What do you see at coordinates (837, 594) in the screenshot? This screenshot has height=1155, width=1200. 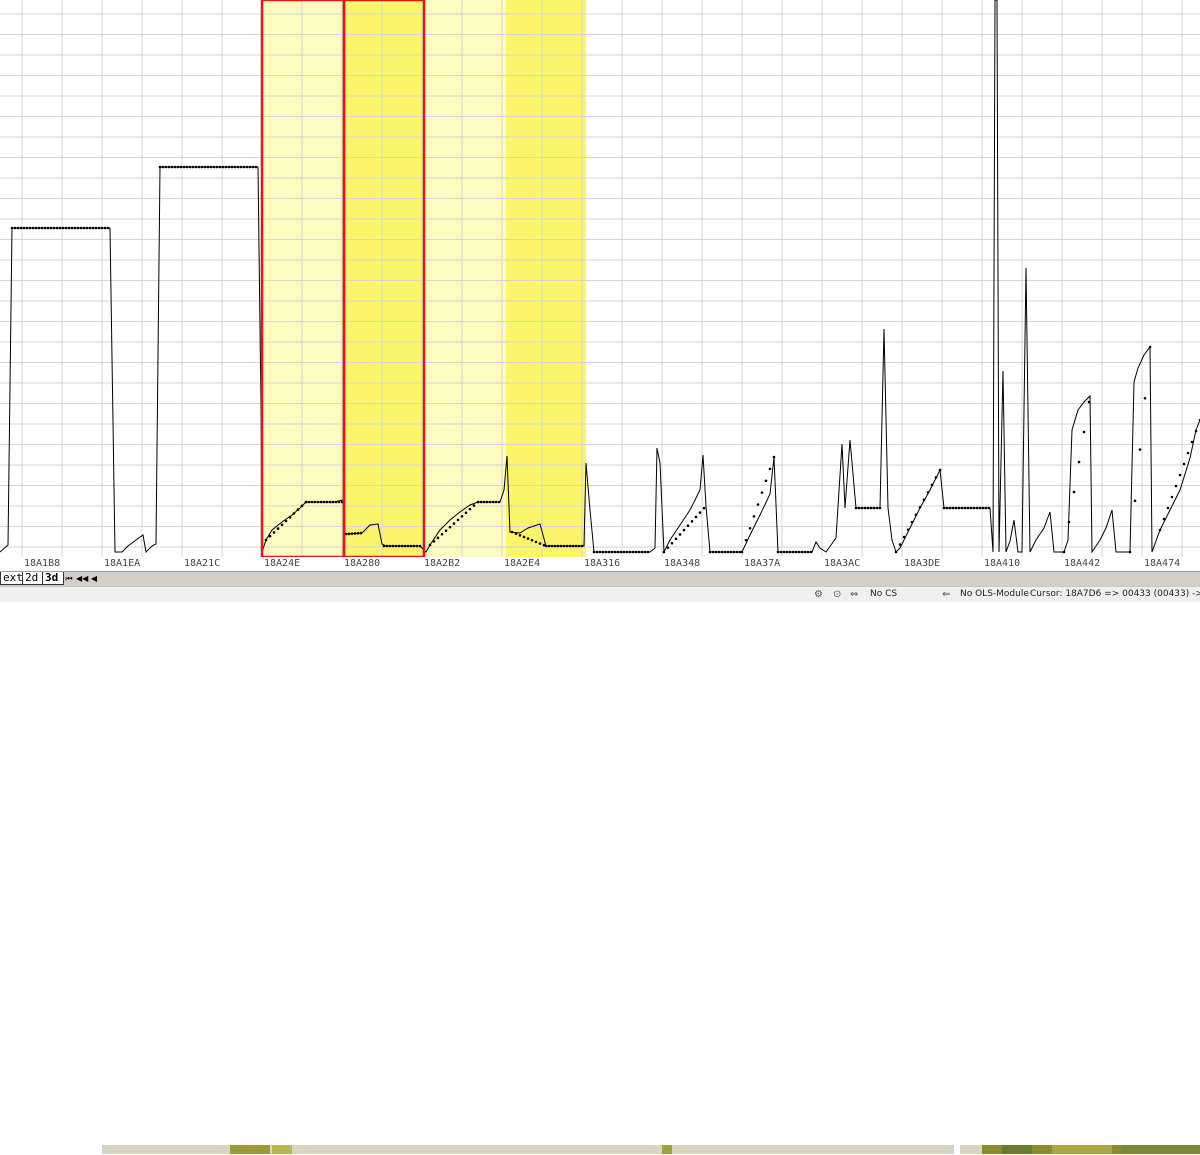 I see `target-icon: ⊙` at bounding box center [837, 594].